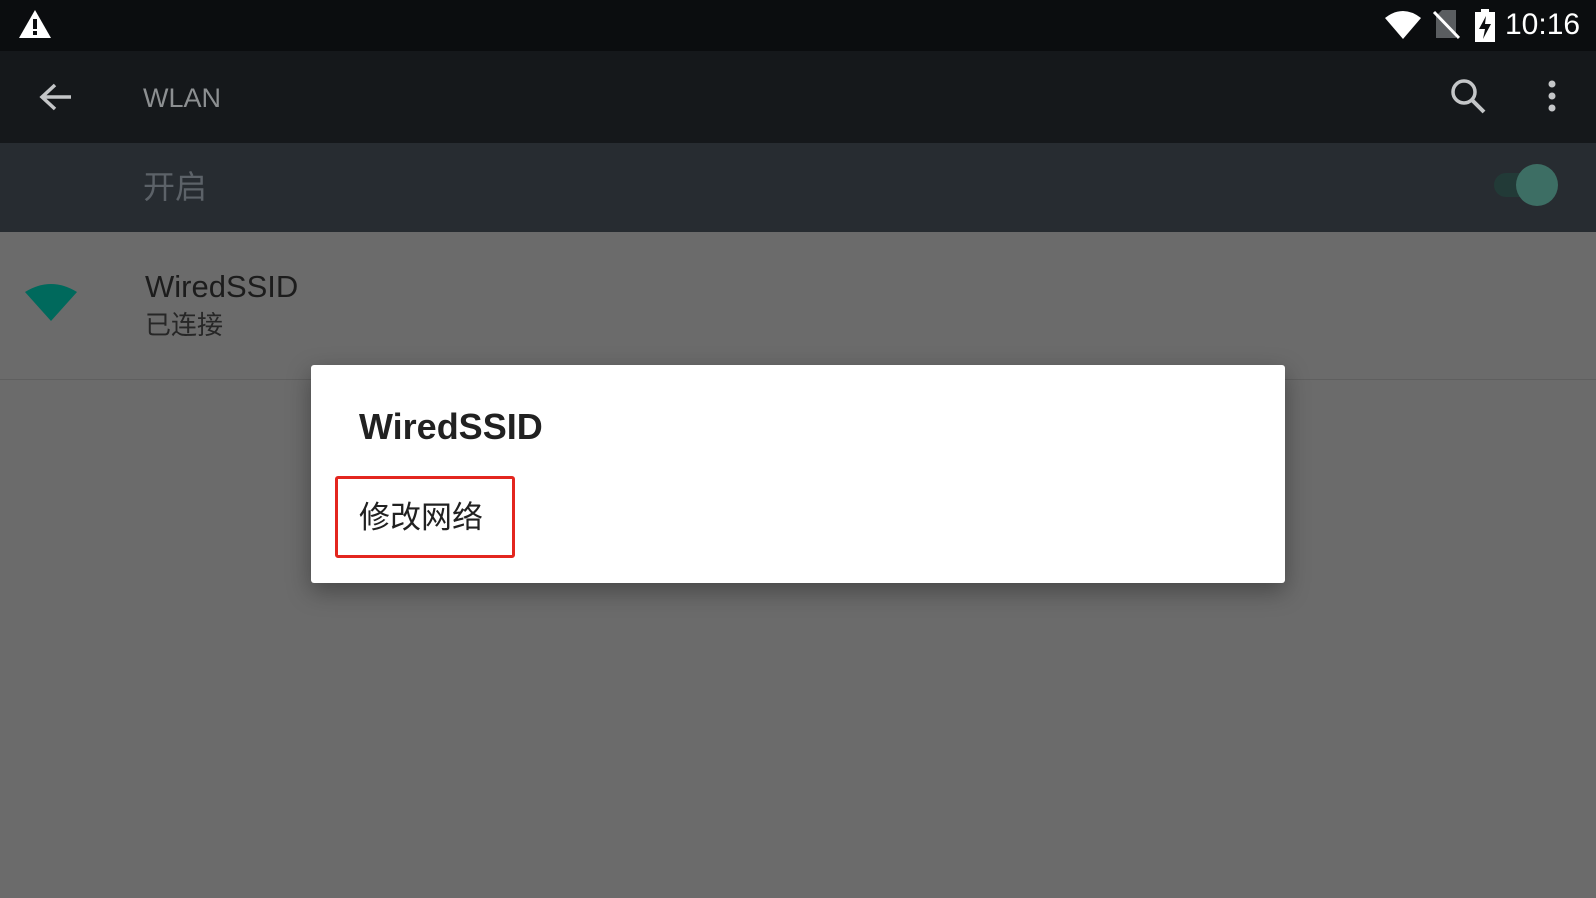  Describe the element at coordinates (56, 97) in the screenshot. I see `back-arrow-icon` at that location.